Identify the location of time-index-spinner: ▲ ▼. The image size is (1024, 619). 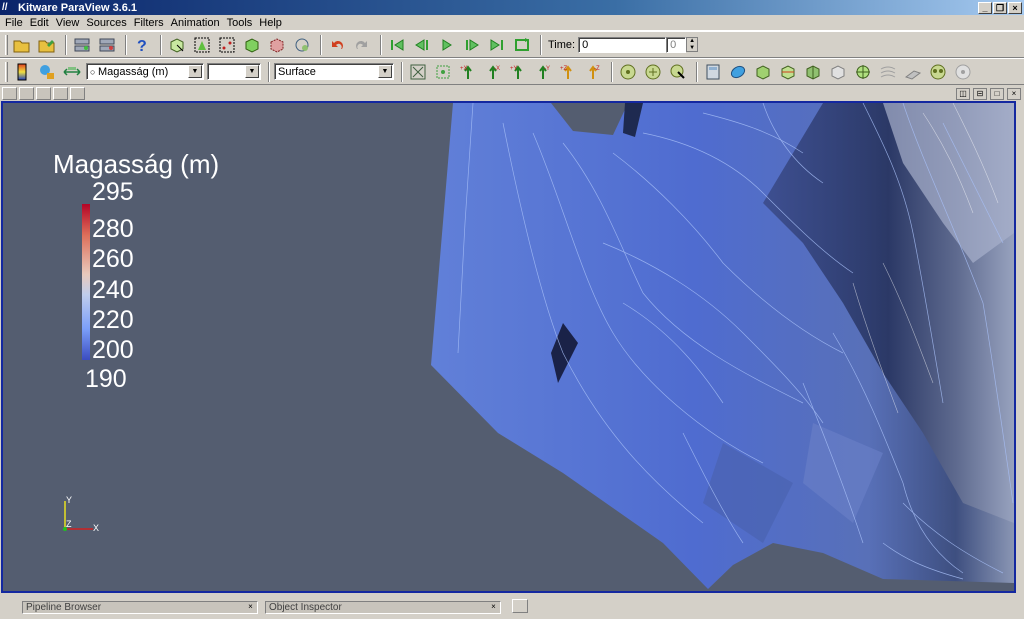
(692, 44).